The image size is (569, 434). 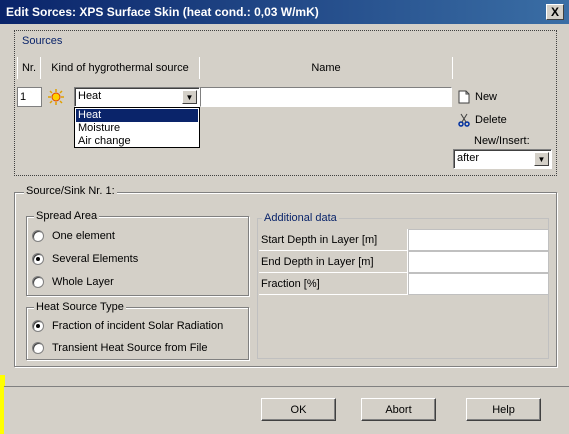 I want to click on spread-area-legend: Spread Area, so click(x=67, y=216).